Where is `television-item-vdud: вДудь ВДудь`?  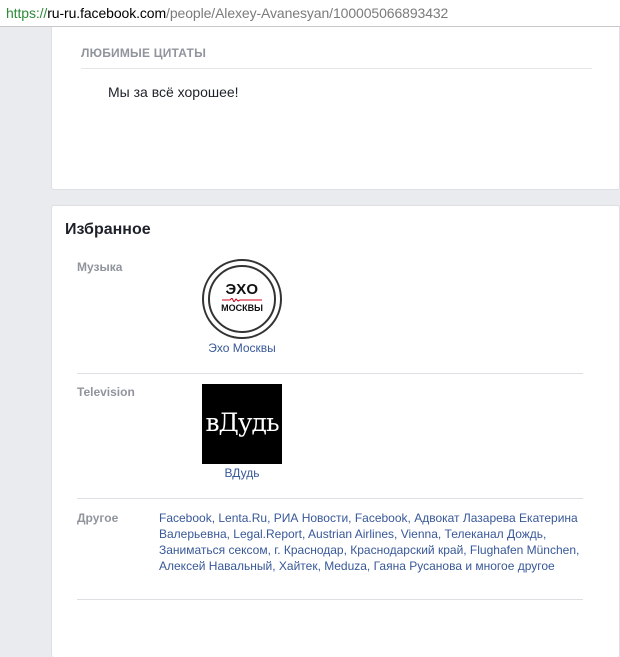 television-item-vdud: вДудь ВДудь is located at coordinates (242, 432).